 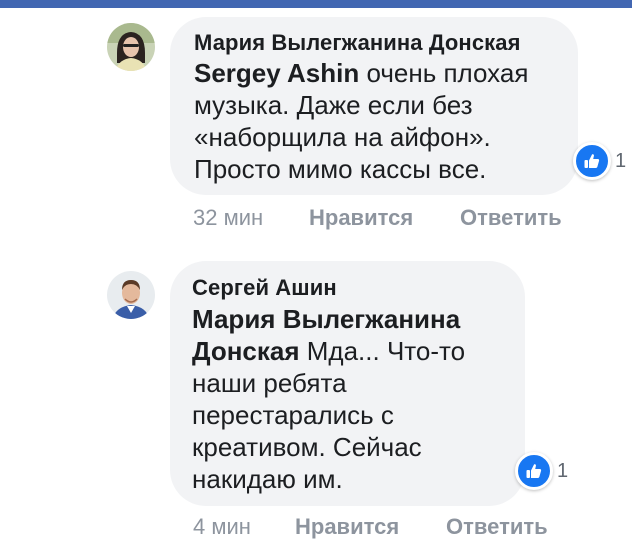 I want to click on comment-text-line: Донская Мда... Что-то, so click(x=328, y=351).